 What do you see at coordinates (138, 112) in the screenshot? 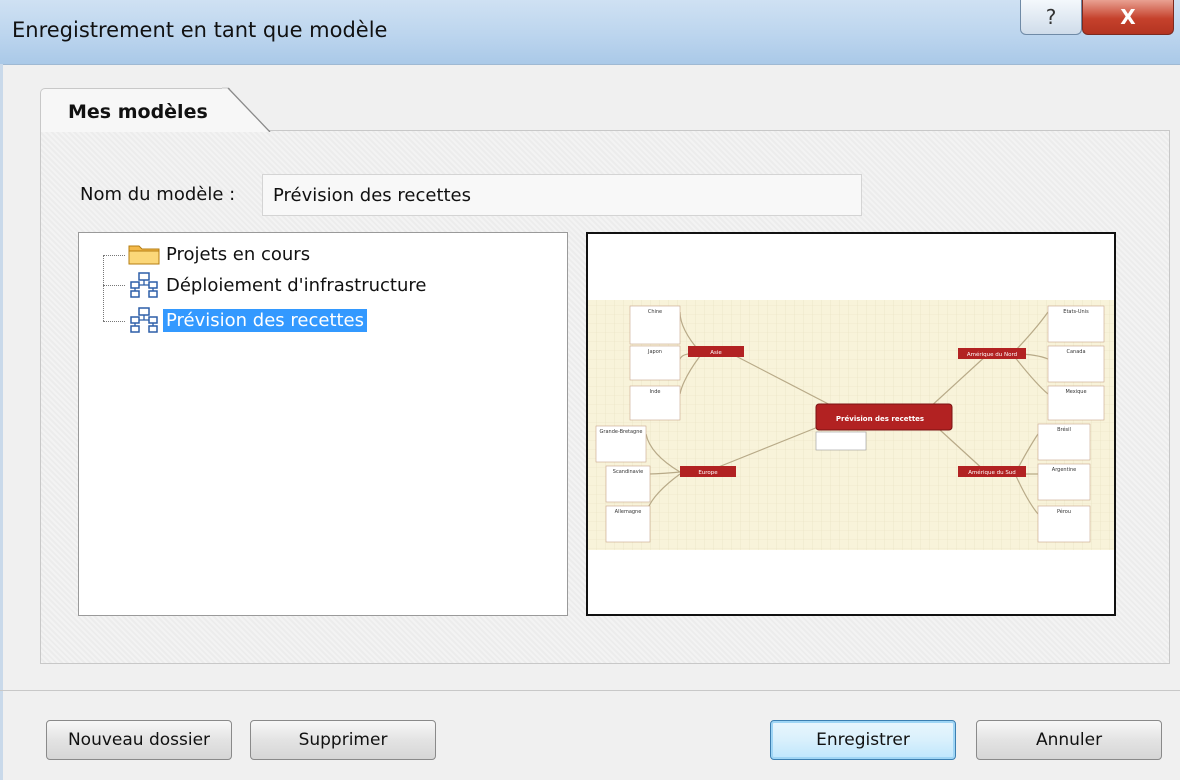
I see `tab-label: Mes modèles` at bounding box center [138, 112].